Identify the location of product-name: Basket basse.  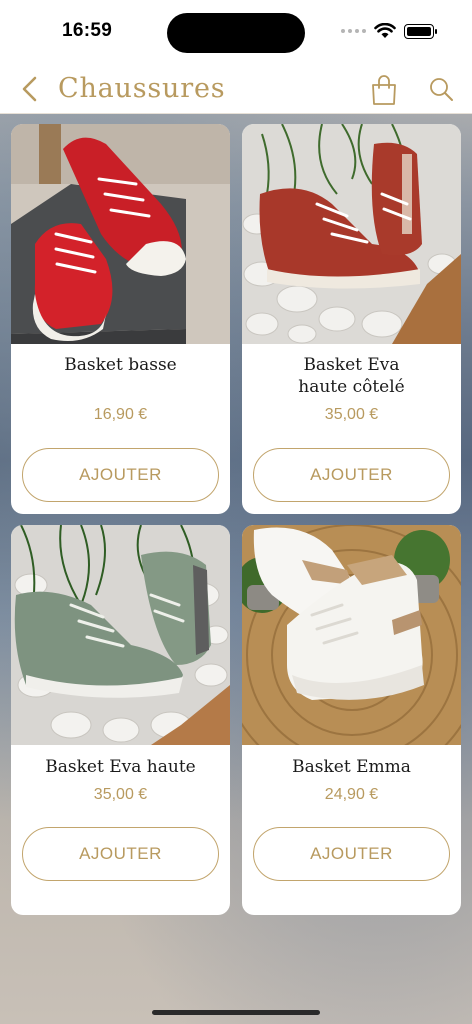
(120, 365).